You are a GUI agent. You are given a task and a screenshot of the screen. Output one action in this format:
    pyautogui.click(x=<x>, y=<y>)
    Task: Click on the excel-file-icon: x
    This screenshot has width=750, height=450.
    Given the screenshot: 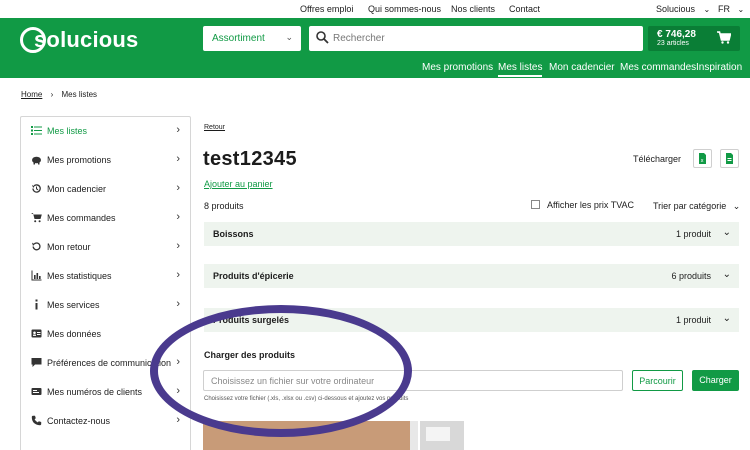 What is the action you would take?
    pyautogui.click(x=702, y=158)
    